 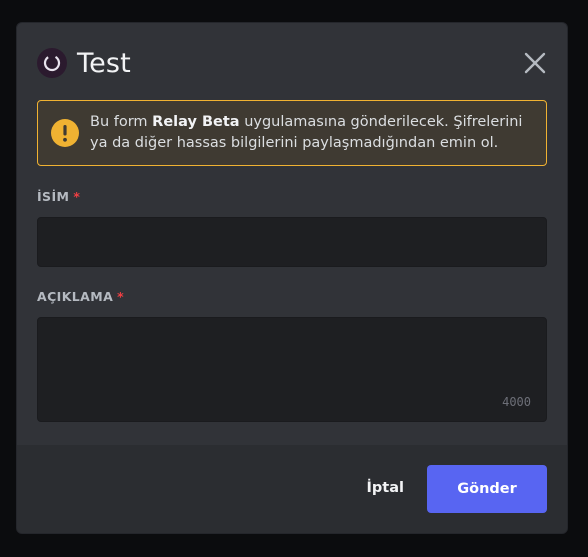 I want to click on modal-footer: İptal Gönder, so click(x=292, y=489).